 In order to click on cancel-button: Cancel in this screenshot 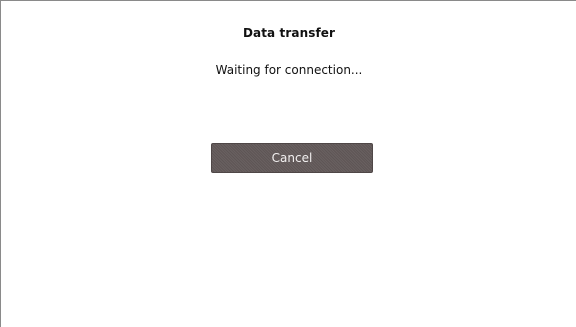, I will do `click(292, 158)`.